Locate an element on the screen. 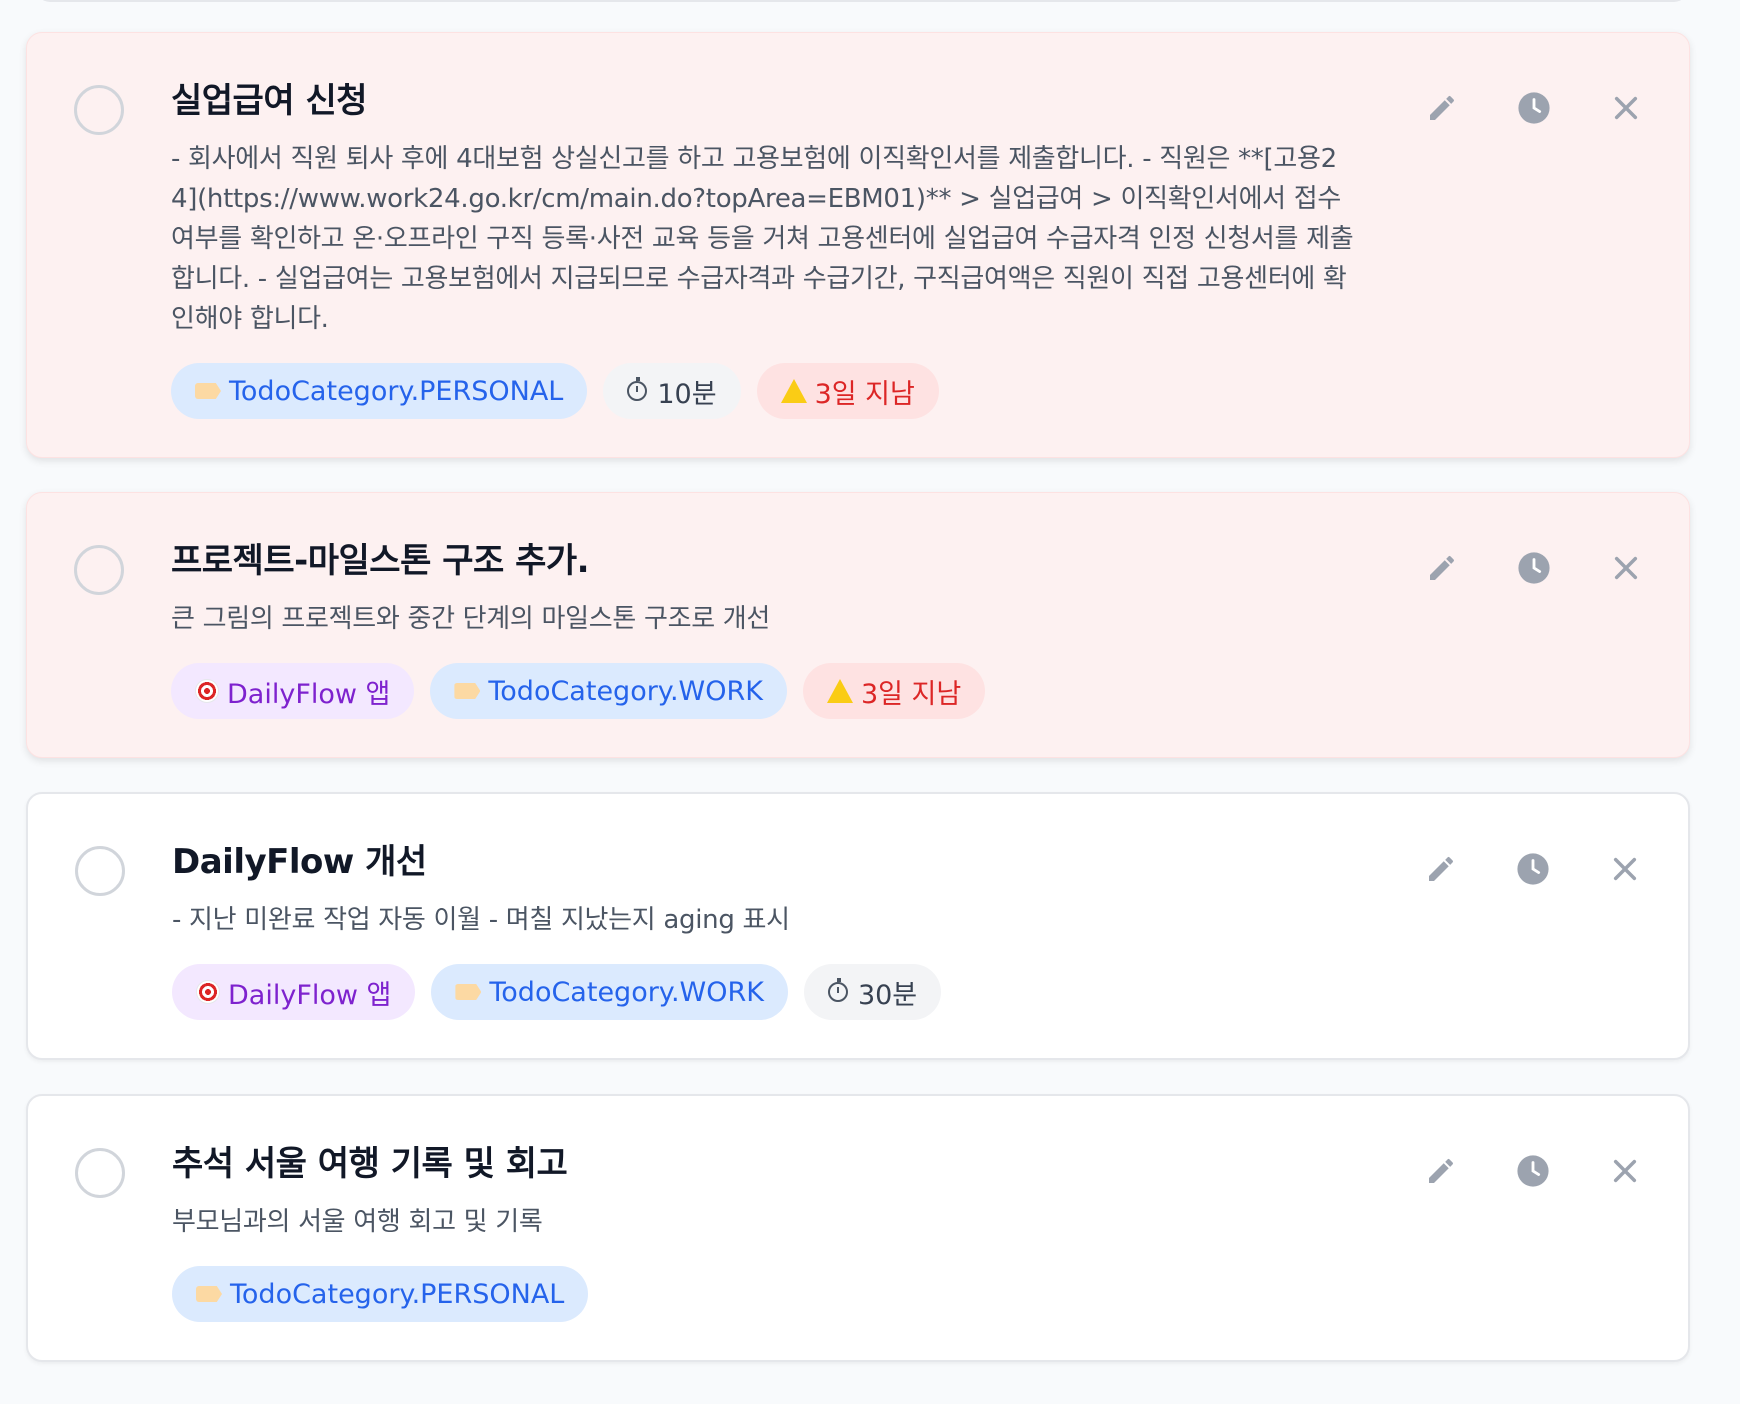  todo-tags: DailyFlow 앱 TodoCategory.WORK 3일 지남 is located at coordinates (855, 691).